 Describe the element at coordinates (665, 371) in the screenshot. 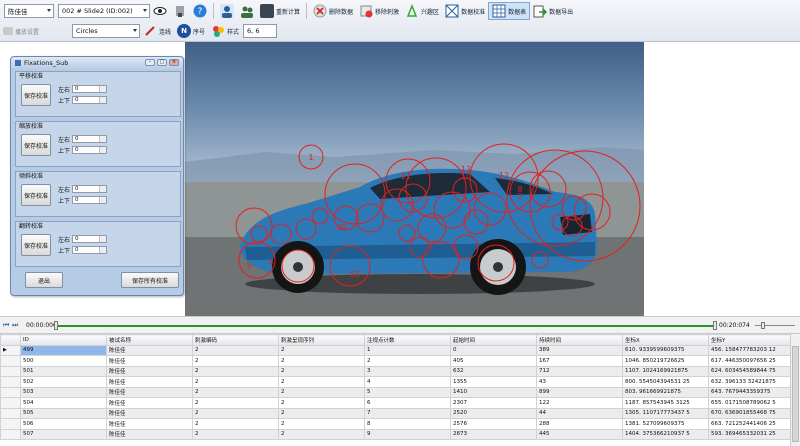

I see `table-cell: 1107. 1024169921875` at that location.